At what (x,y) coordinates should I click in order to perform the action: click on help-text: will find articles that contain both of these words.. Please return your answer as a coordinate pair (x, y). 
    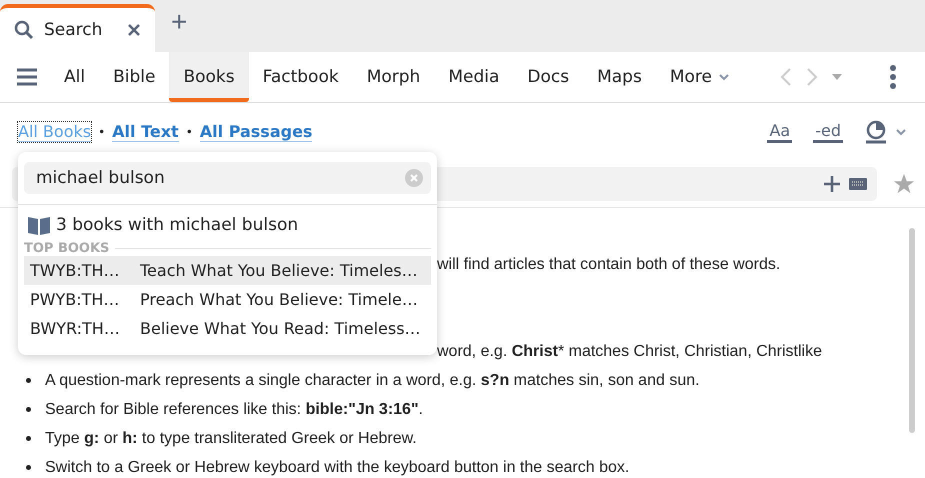
    Looking at the image, I should click on (608, 265).